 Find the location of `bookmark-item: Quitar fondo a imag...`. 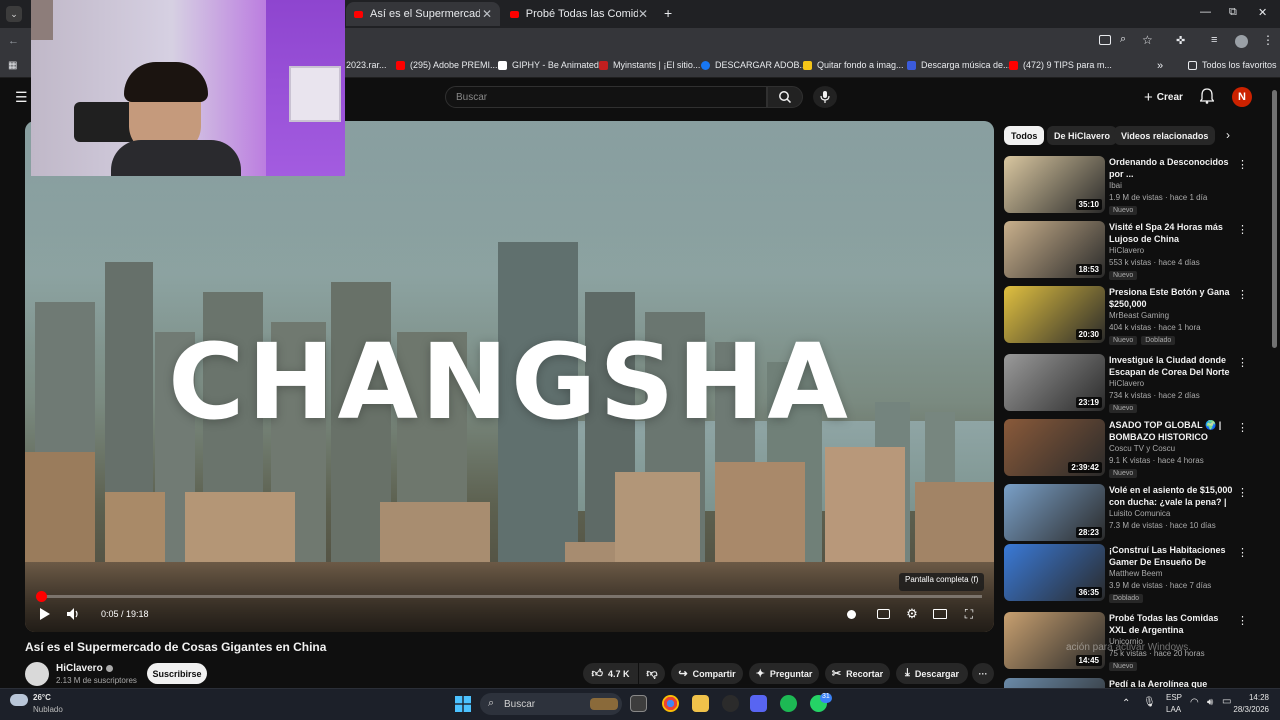

bookmark-item: Quitar fondo a imag... is located at coordinates (853, 65).